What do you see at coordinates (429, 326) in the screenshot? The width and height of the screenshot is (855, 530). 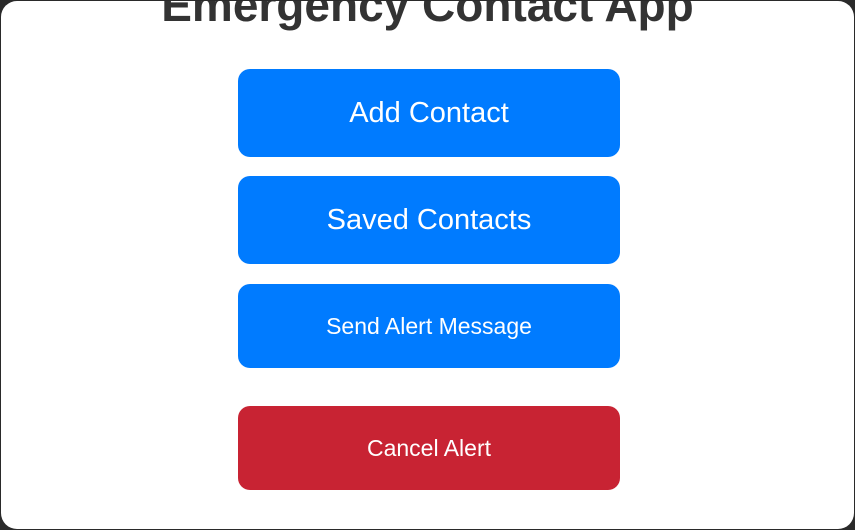 I see `send-alert-button: Send Alert Message` at bounding box center [429, 326].